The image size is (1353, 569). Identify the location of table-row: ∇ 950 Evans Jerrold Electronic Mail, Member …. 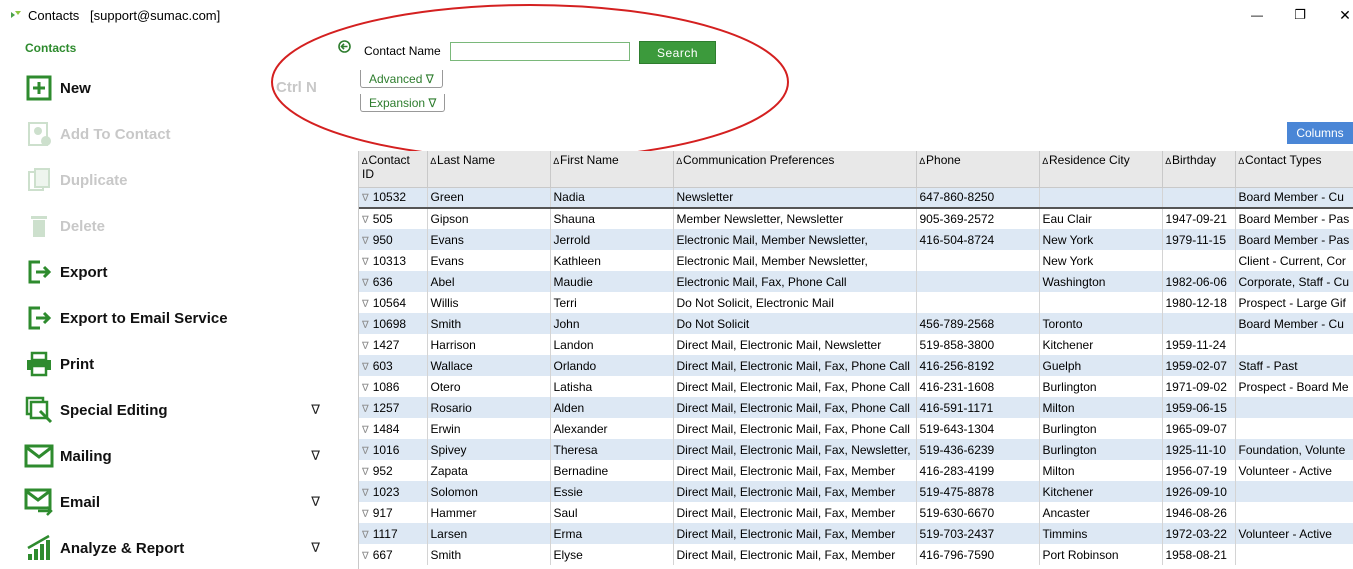
(856, 239).